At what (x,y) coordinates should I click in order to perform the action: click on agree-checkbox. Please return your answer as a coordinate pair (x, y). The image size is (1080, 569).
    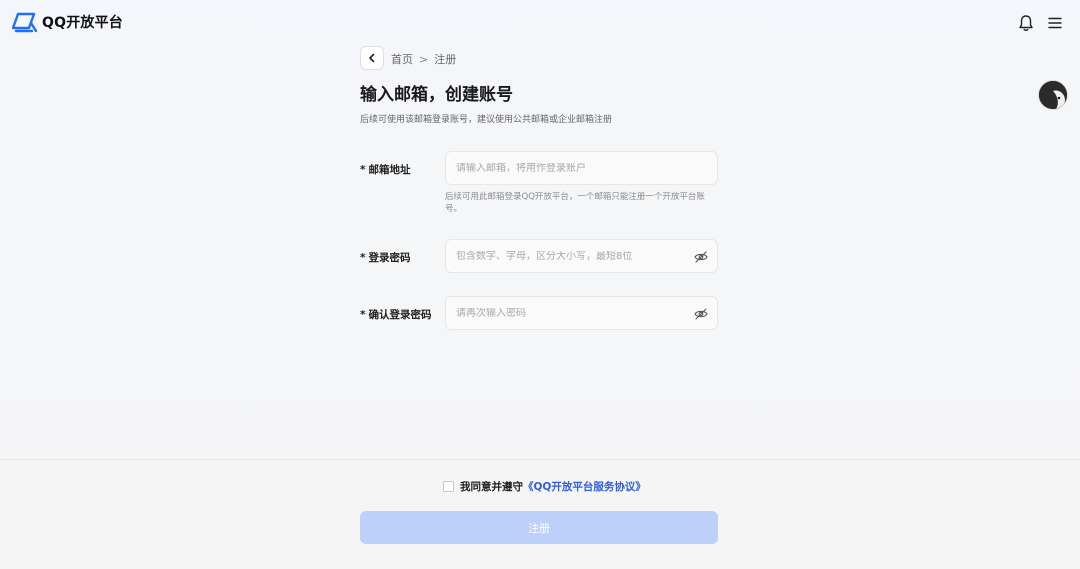
    Looking at the image, I should click on (448, 486).